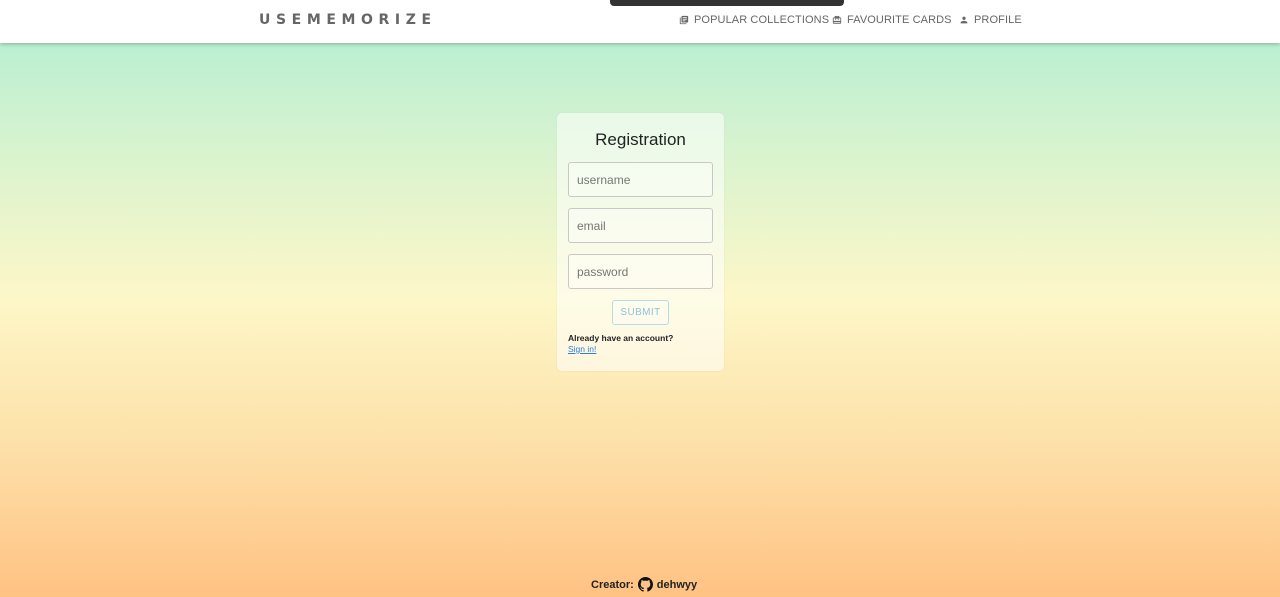 This screenshot has height=597, width=1280. I want to click on nav-favourite-cards: FAVOURITE CARDS, so click(892, 20).